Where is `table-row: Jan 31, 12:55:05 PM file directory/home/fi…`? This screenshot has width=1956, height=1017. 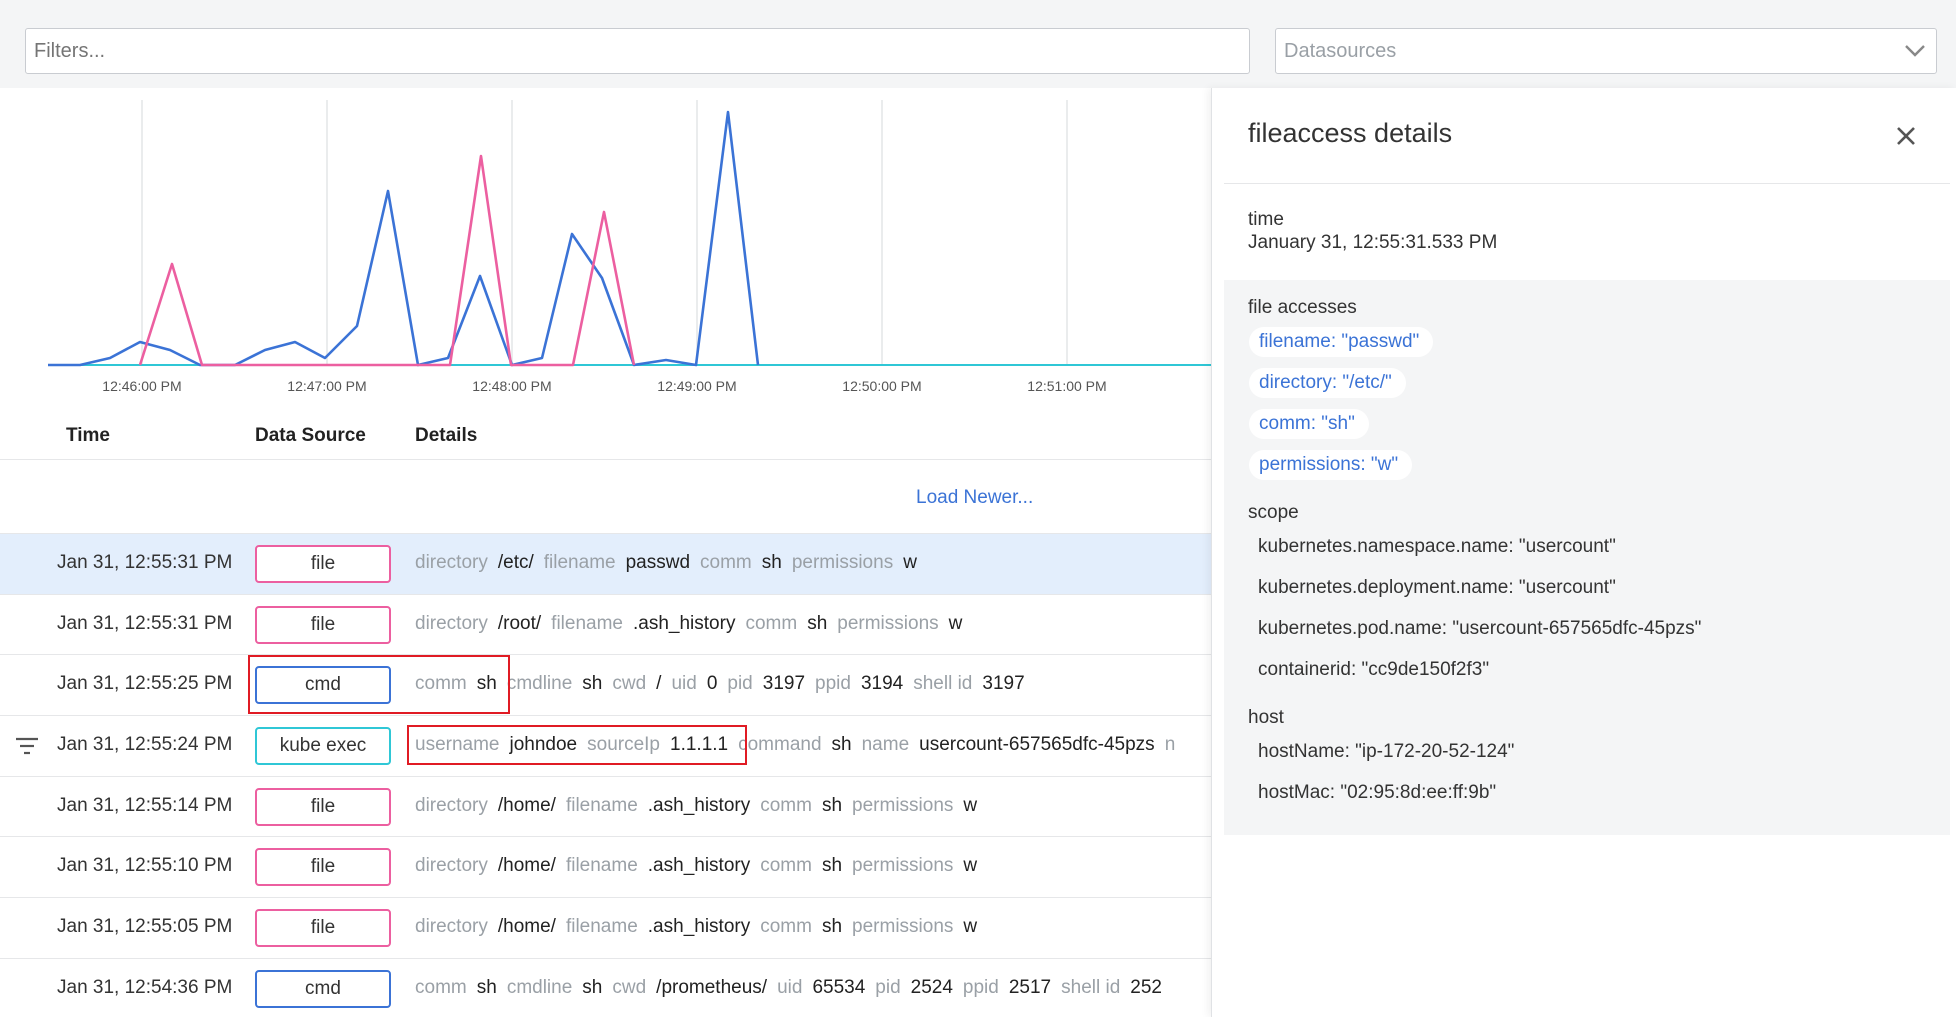
table-row: Jan 31, 12:55:05 PM file directory/home/fi… is located at coordinates (605, 928).